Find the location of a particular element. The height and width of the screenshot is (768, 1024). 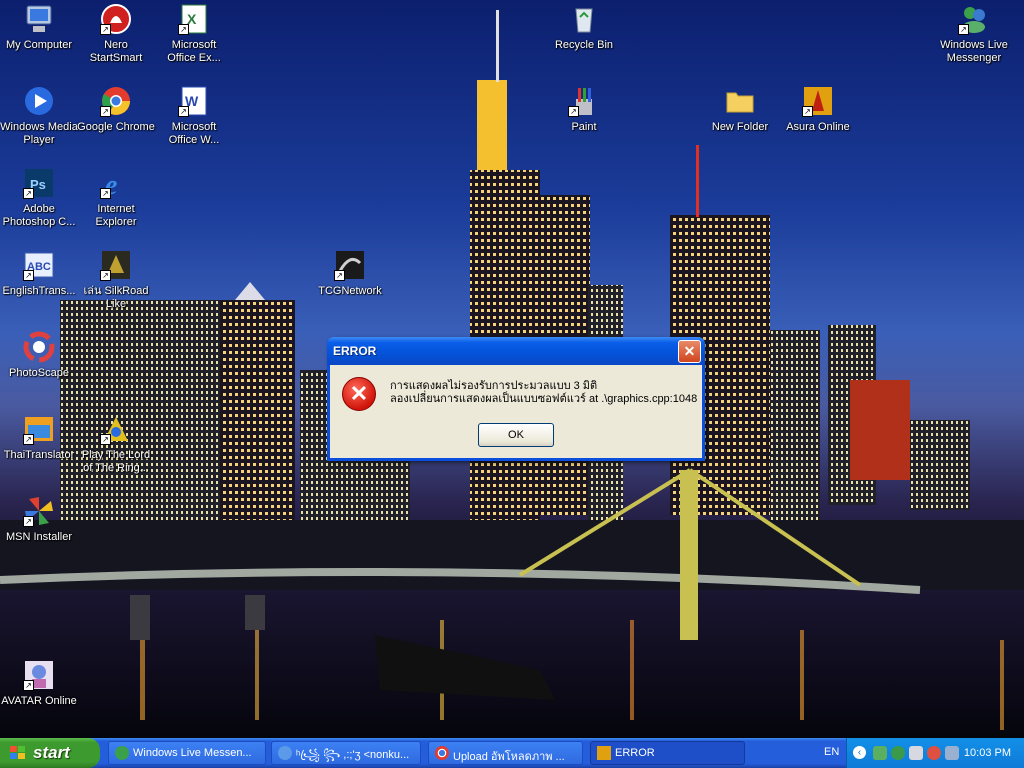

error-message-line1: การแสดงผลไม่รองรับการประมวลแบบ 3 มิติ is located at coordinates (494, 386).